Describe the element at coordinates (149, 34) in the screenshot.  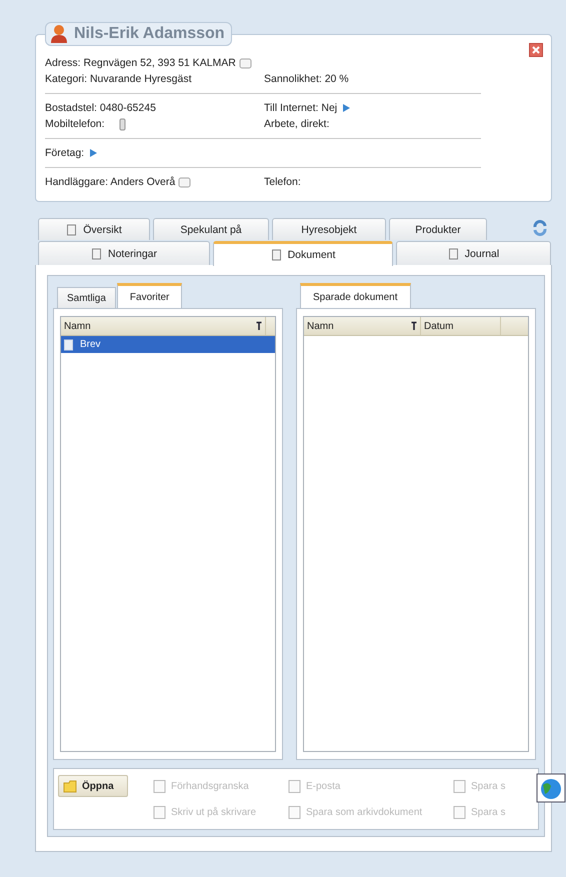
I see `contact-name: Nils-Erik Adamsson` at that location.